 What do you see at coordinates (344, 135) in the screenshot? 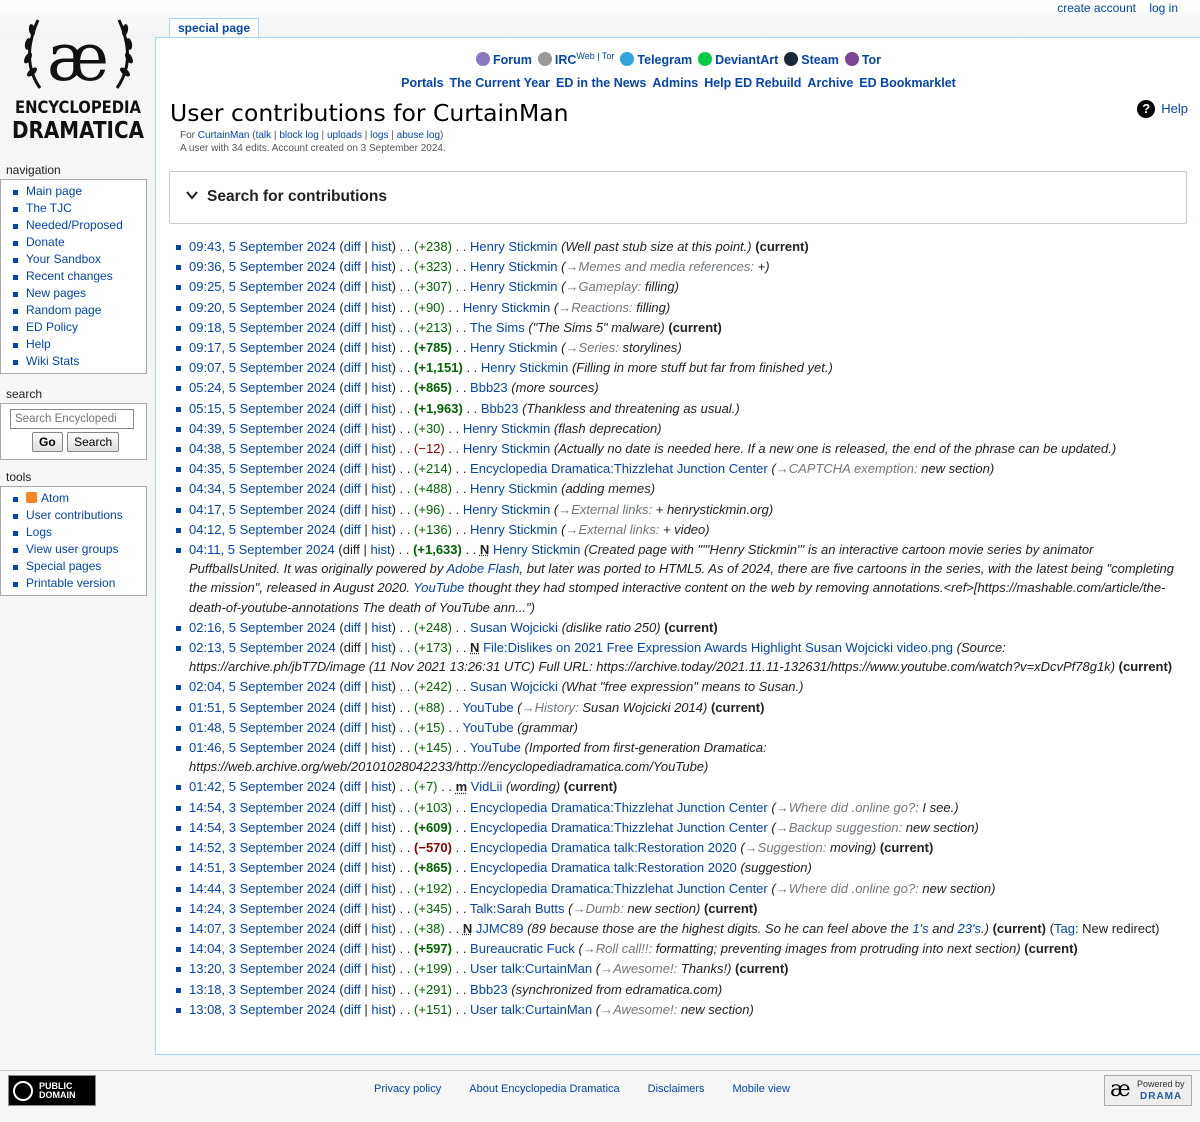
I see `uploads-link: uploads` at bounding box center [344, 135].